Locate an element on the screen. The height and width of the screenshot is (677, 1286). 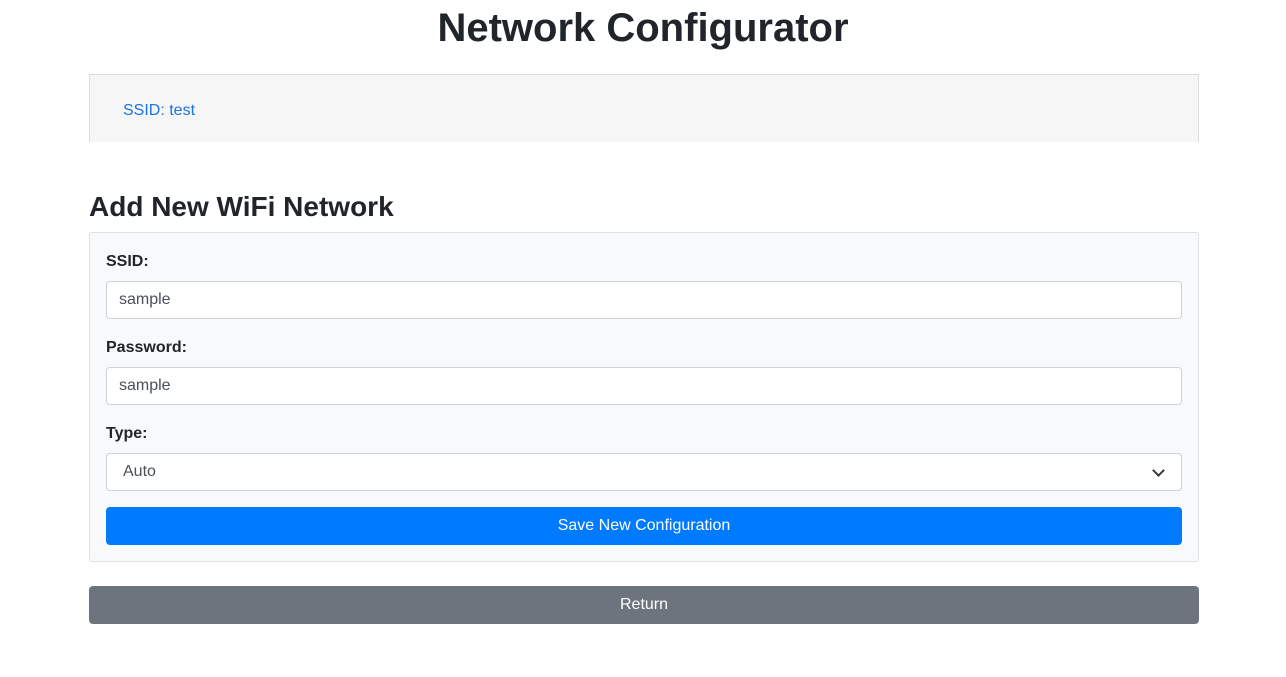
password-label: Password: is located at coordinates (146, 347).